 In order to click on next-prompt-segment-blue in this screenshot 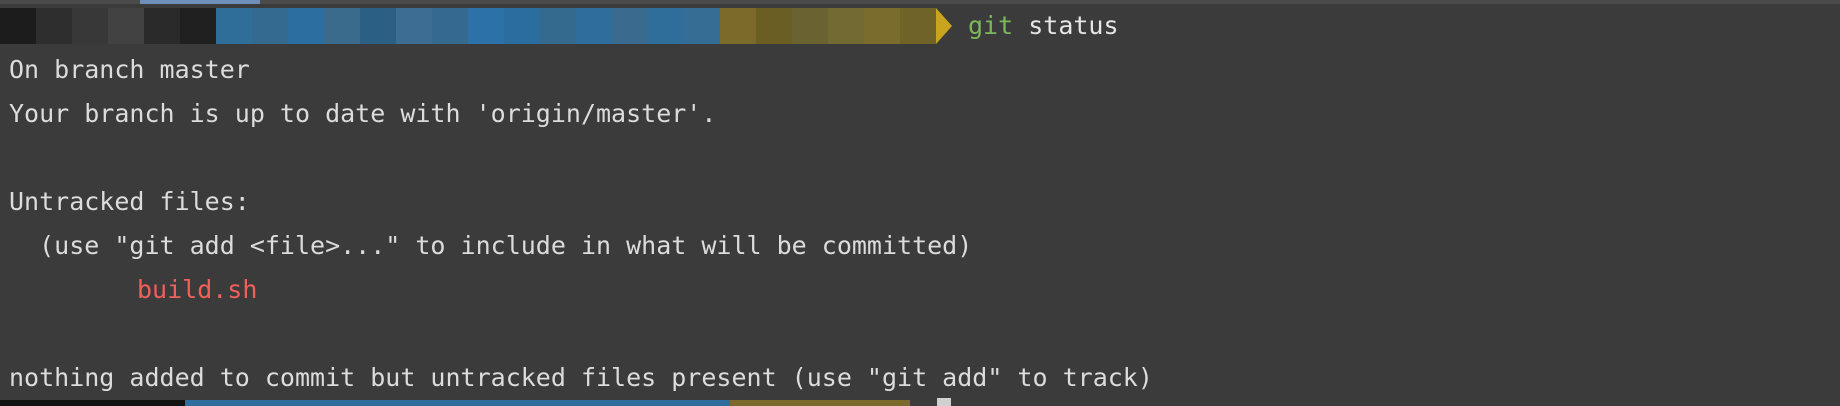, I will do `click(457, 403)`.